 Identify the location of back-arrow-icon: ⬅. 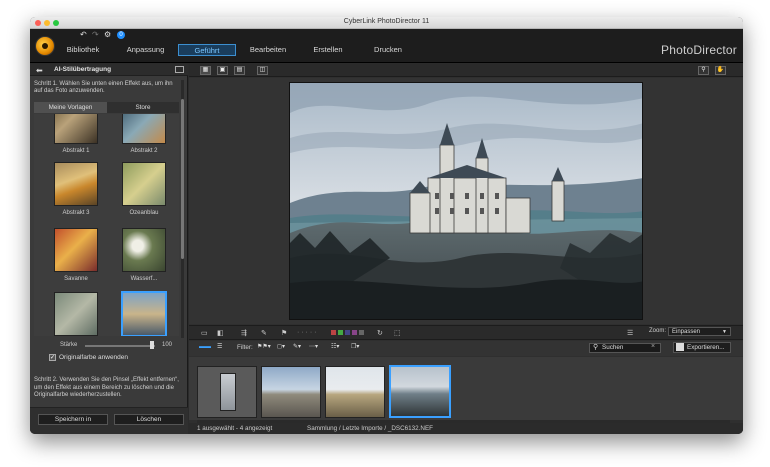
(39, 70).